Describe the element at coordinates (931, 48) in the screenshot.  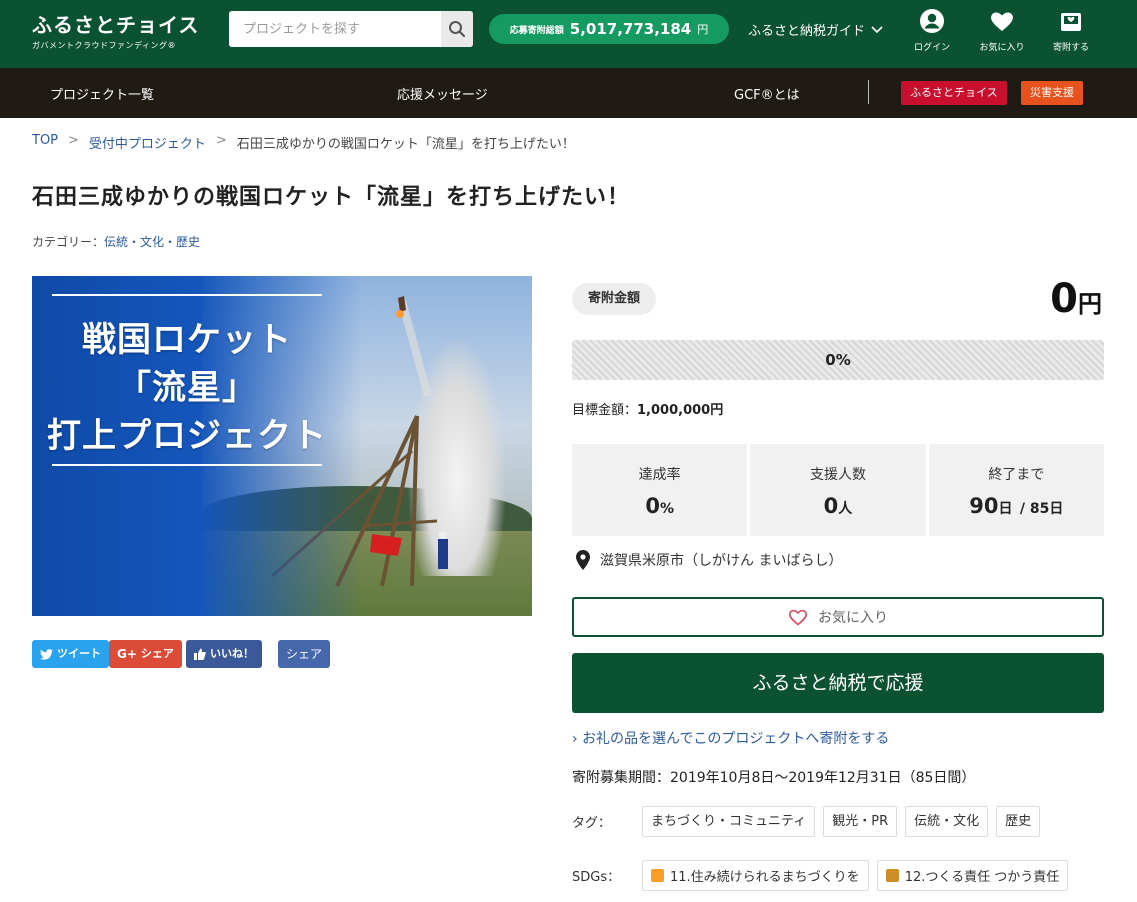
I see `login-label: ログイン` at that location.